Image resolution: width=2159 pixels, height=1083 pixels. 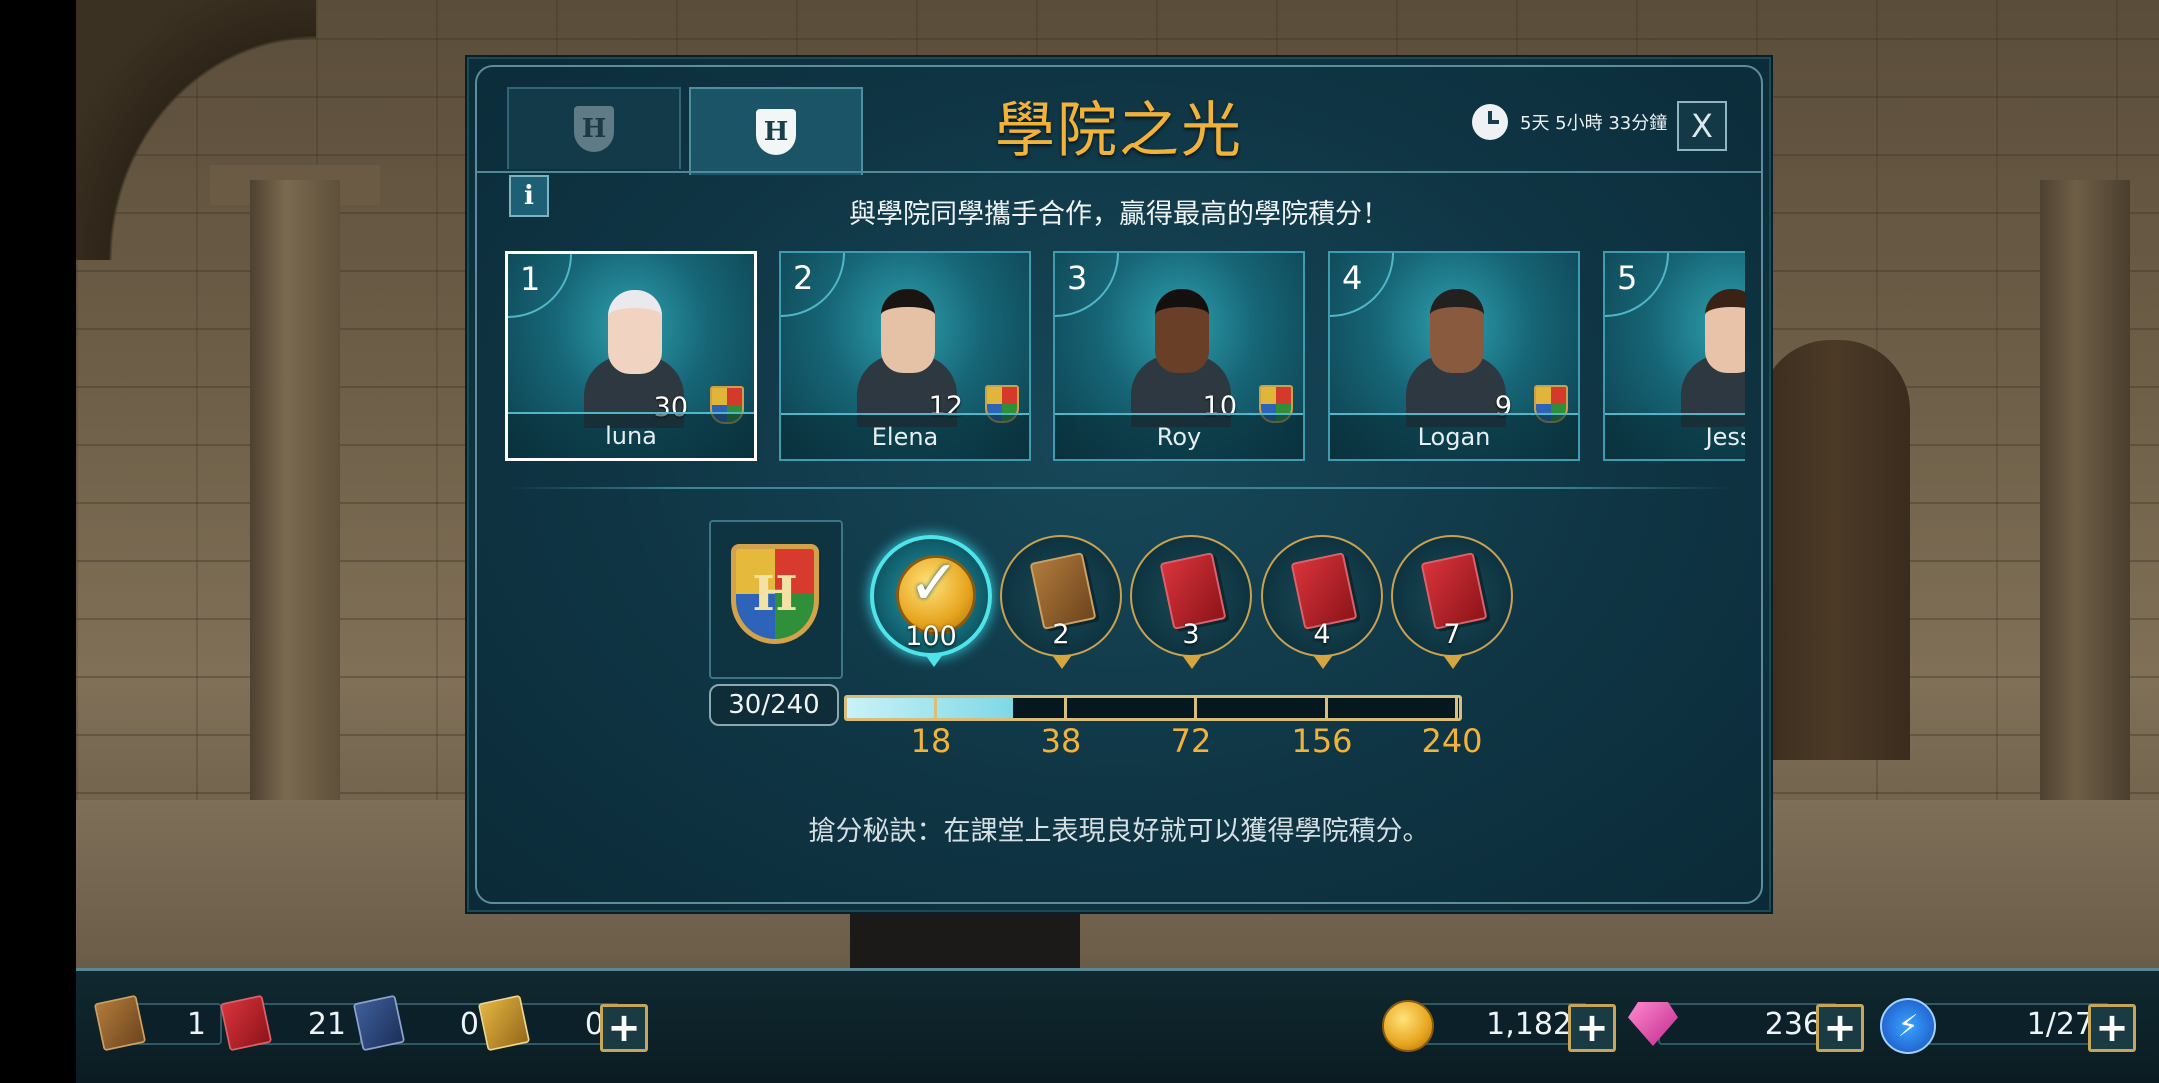 What do you see at coordinates (934, 582) in the screenshot?
I see `check-icon: ✓` at bounding box center [934, 582].